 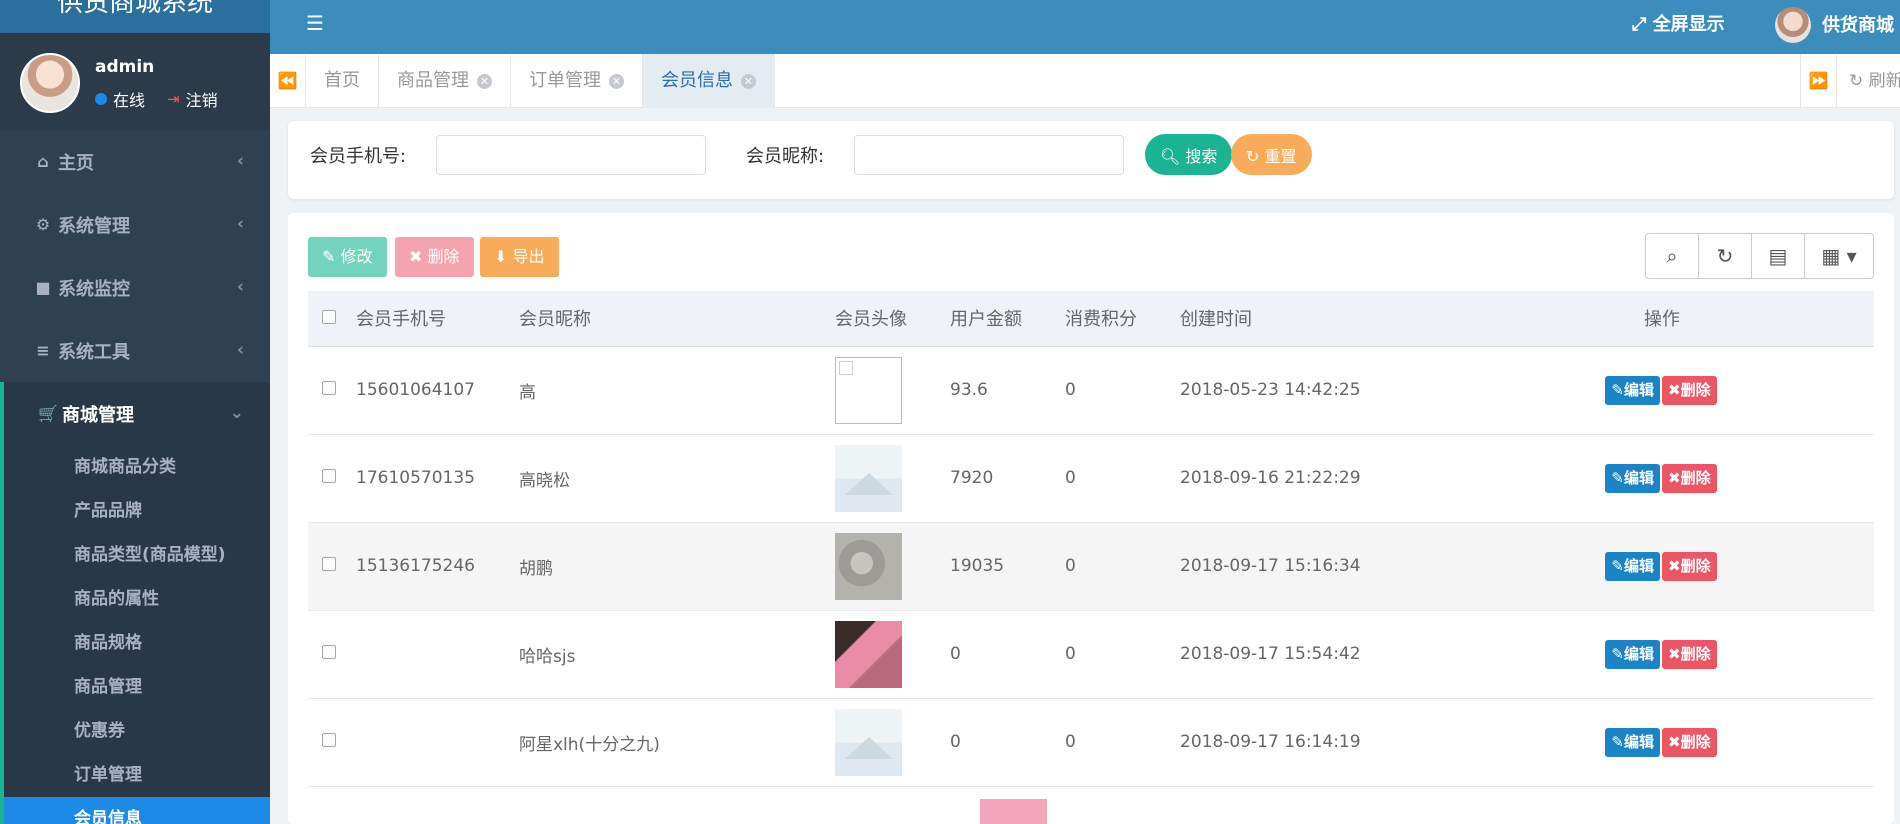 What do you see at coordinates (137, 511) in the screenshot?
I see `sidebar-subitem: 产品品牌` at bounding box center [137, 511].